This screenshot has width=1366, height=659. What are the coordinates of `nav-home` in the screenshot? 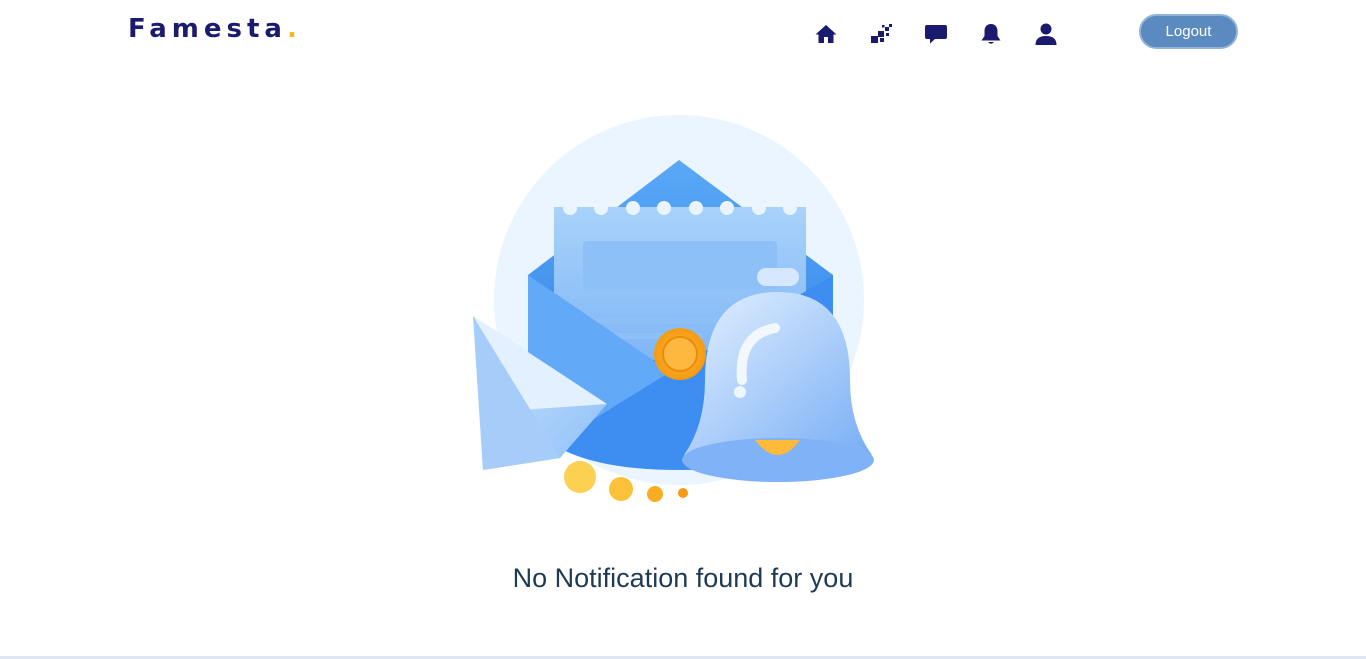 It's located at (826, 34).